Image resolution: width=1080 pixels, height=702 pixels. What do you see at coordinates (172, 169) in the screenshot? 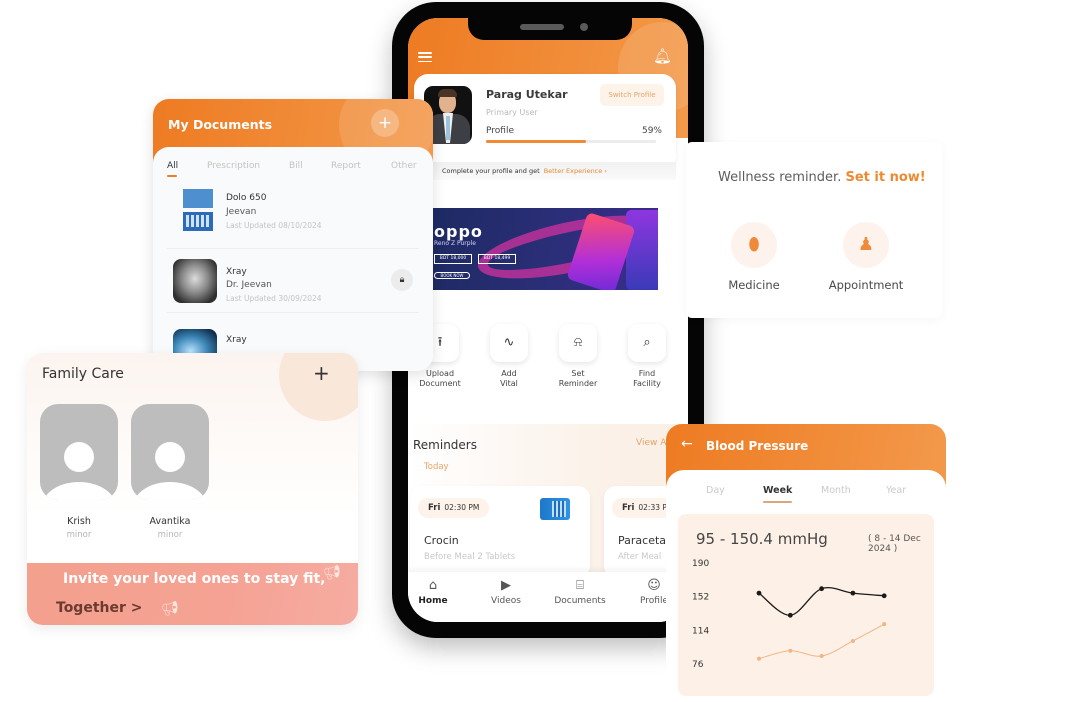
I see `tab-all: All` at bounding box center [172, 169].